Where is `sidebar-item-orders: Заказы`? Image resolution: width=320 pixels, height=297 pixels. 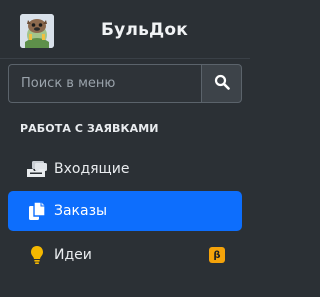
sidebar-item-orders: Заказы is located at coordinates (125, 211).